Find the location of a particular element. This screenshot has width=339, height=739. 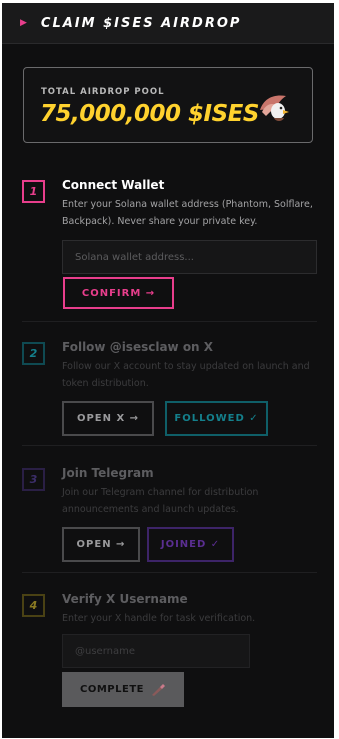

play-icon: ▶ is located at coordinates (23, 23).